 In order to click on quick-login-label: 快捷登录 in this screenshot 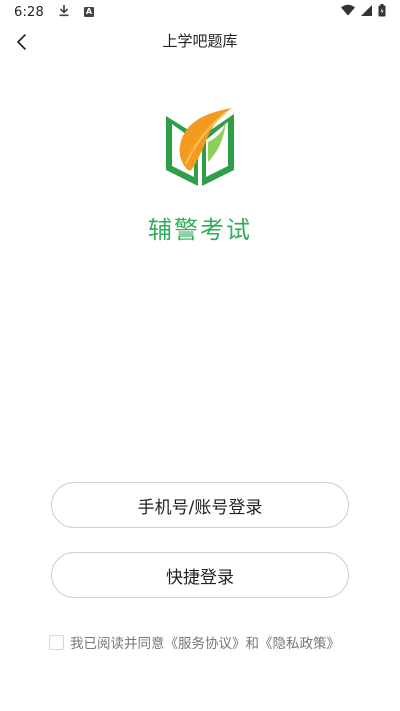, I will do `click(200, 577)`.